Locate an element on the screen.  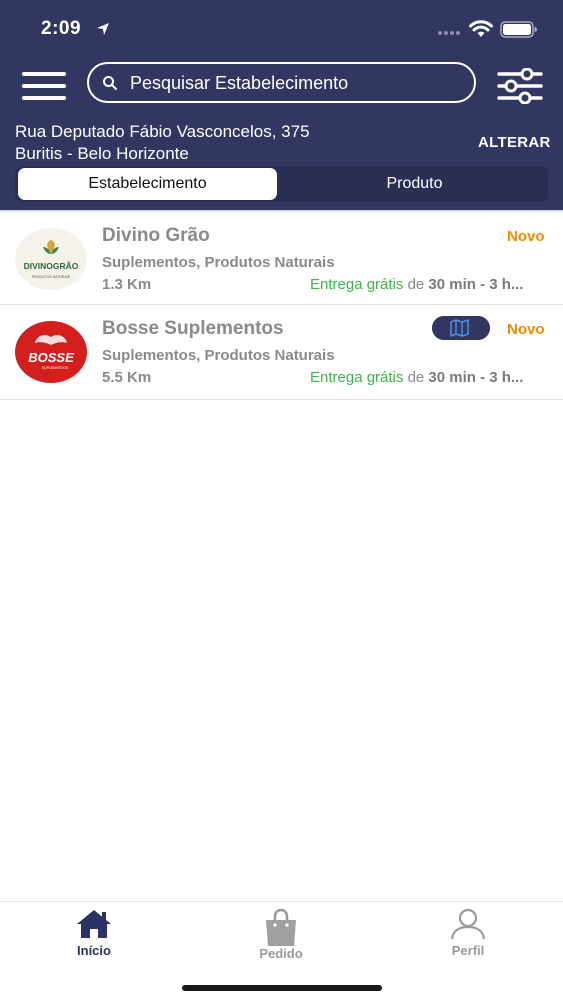
search-icon is located at coordinates (110, 83).